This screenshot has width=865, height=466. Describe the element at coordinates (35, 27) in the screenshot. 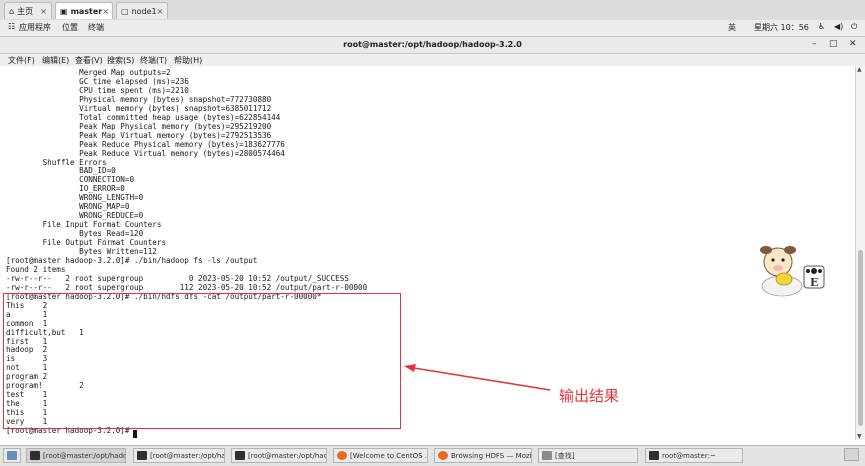

I see `menu-applications: 应用程序` at that location.